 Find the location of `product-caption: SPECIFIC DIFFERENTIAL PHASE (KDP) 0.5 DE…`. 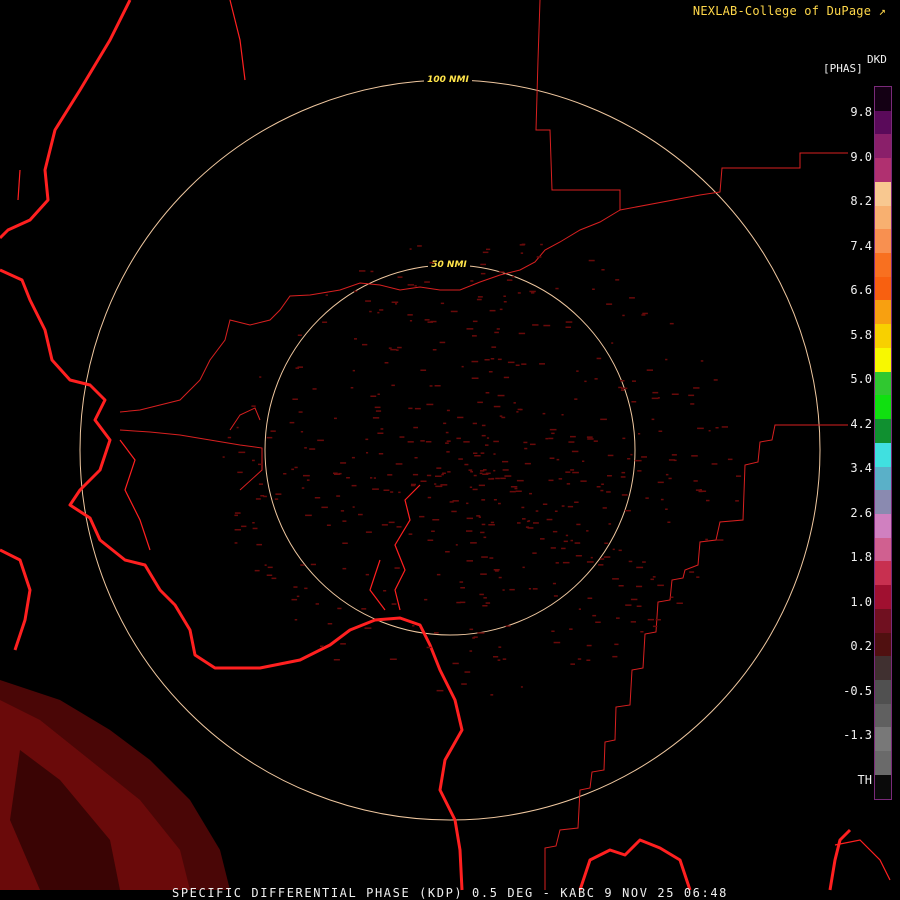

product-caption: SPECIFIC DIFFERENTIAL PHASE (KDP) 0.5 DE… is located at coordinates (450, 893).